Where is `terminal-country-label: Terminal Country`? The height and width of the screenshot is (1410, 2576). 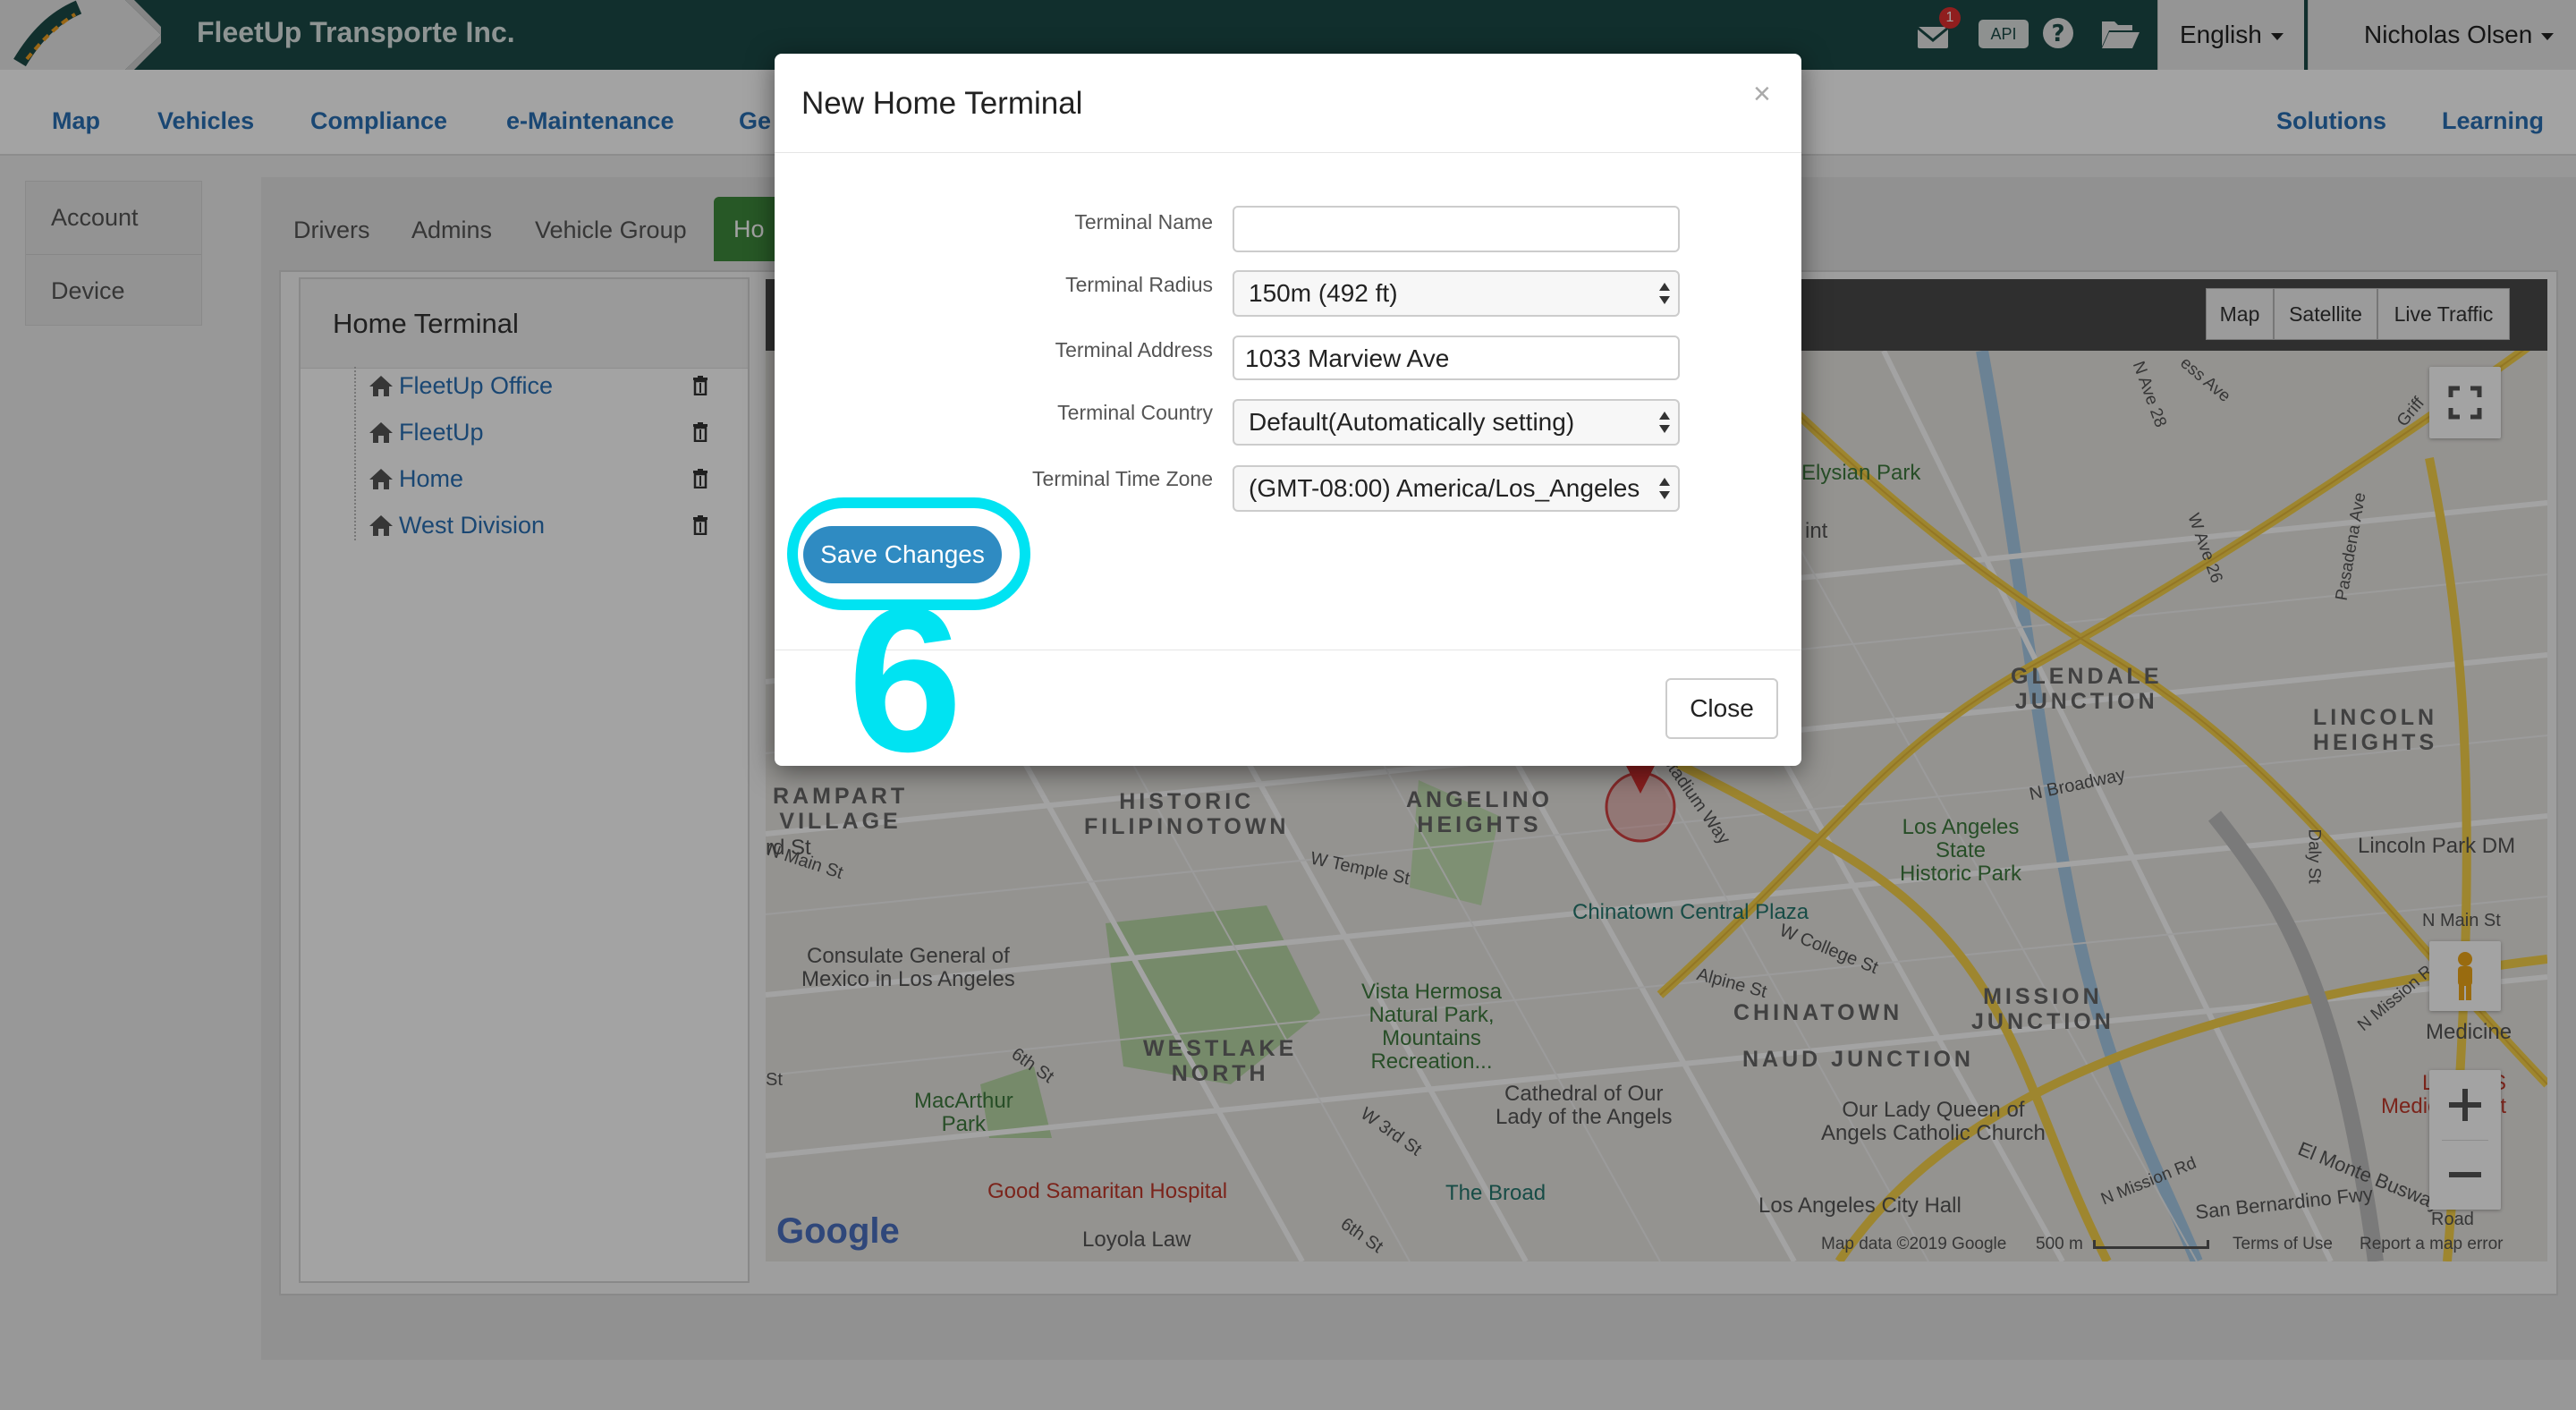
terminal-country-label: Terminal Country is located at coordinates (1135, 413).